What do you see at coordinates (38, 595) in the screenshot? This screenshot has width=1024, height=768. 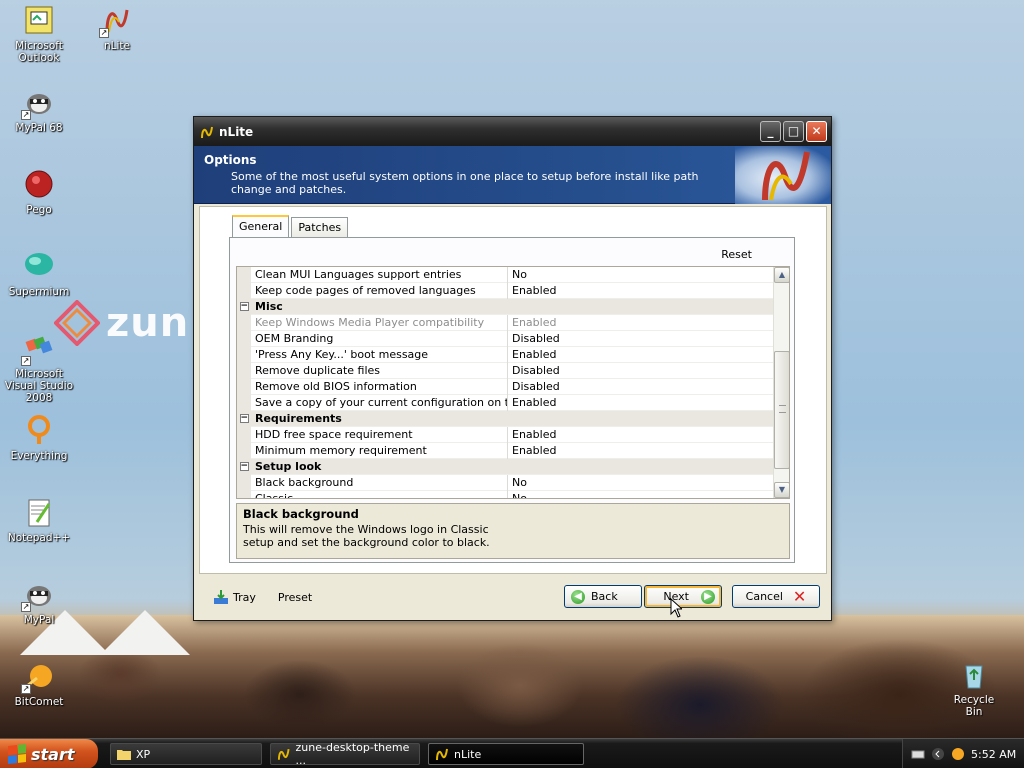 I see `mypal-icon: ↗` at bounding box center [38, 595].